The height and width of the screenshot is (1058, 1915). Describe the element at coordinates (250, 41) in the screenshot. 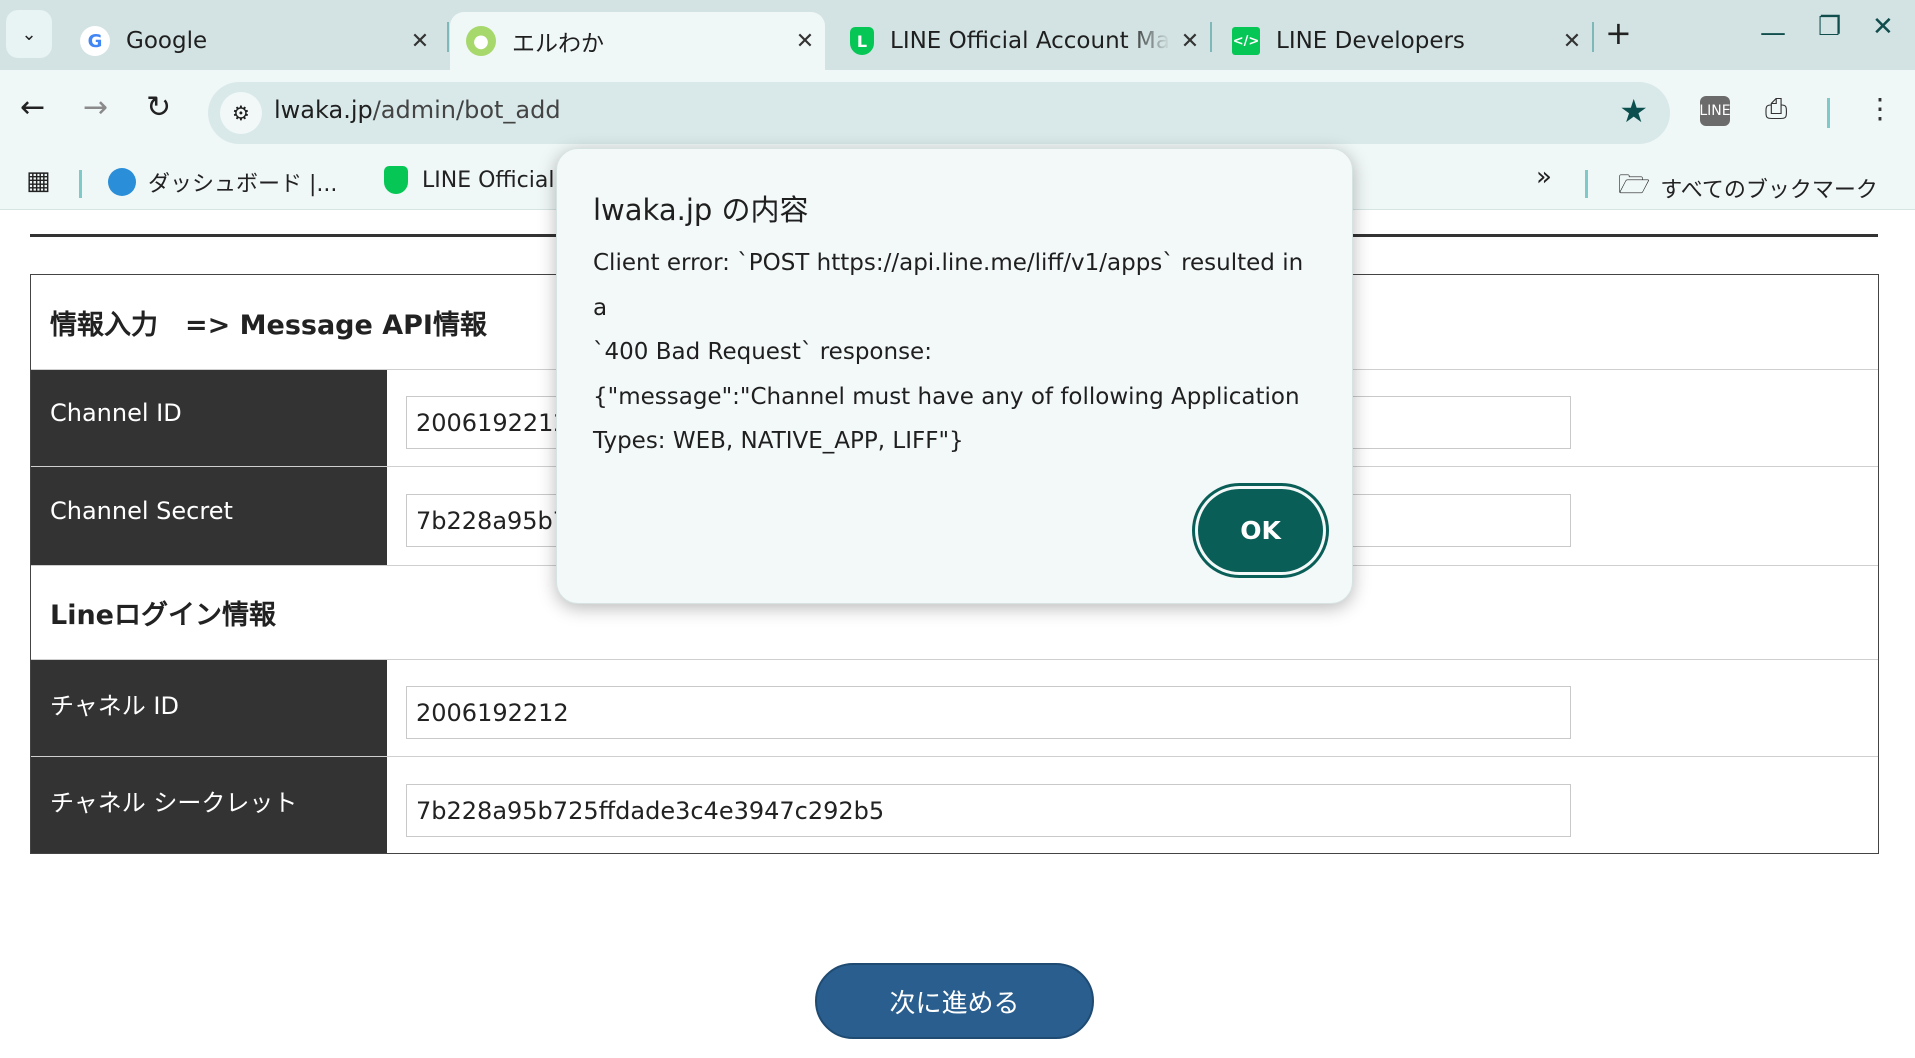

I see `tab-google: G Google ✕` at that location.